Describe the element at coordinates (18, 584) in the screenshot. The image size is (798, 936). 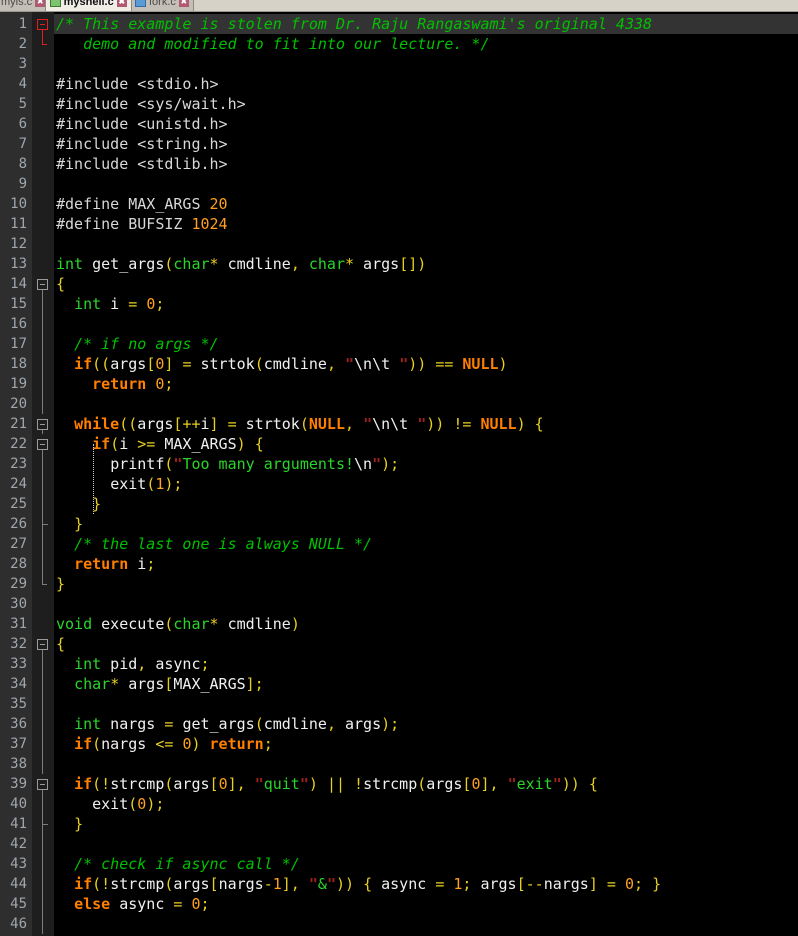
I see `line-number: 29` at that location.